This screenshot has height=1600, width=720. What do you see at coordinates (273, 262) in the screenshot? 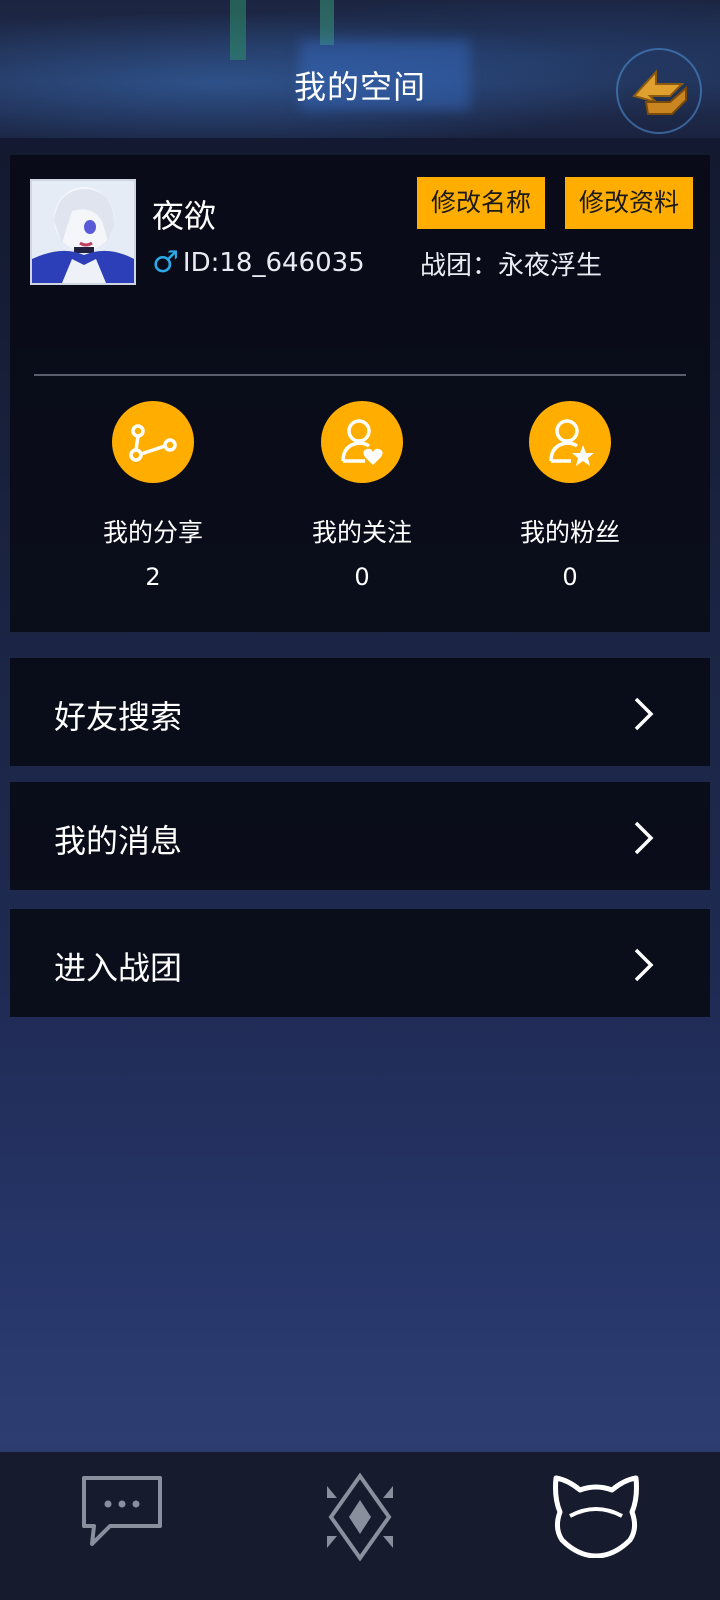
I see `user-id: ID:18_646035` at bounding box center [273, 262].